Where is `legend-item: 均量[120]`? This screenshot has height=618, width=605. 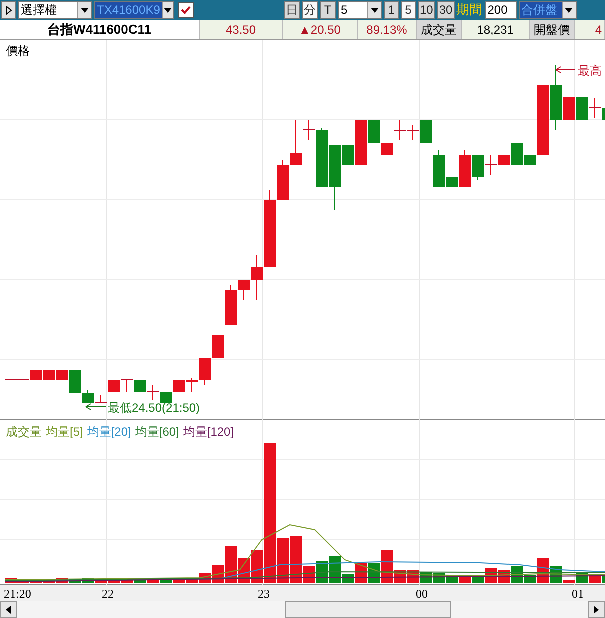 legend-item: 均量[120] is located at coordinates (208, 432).